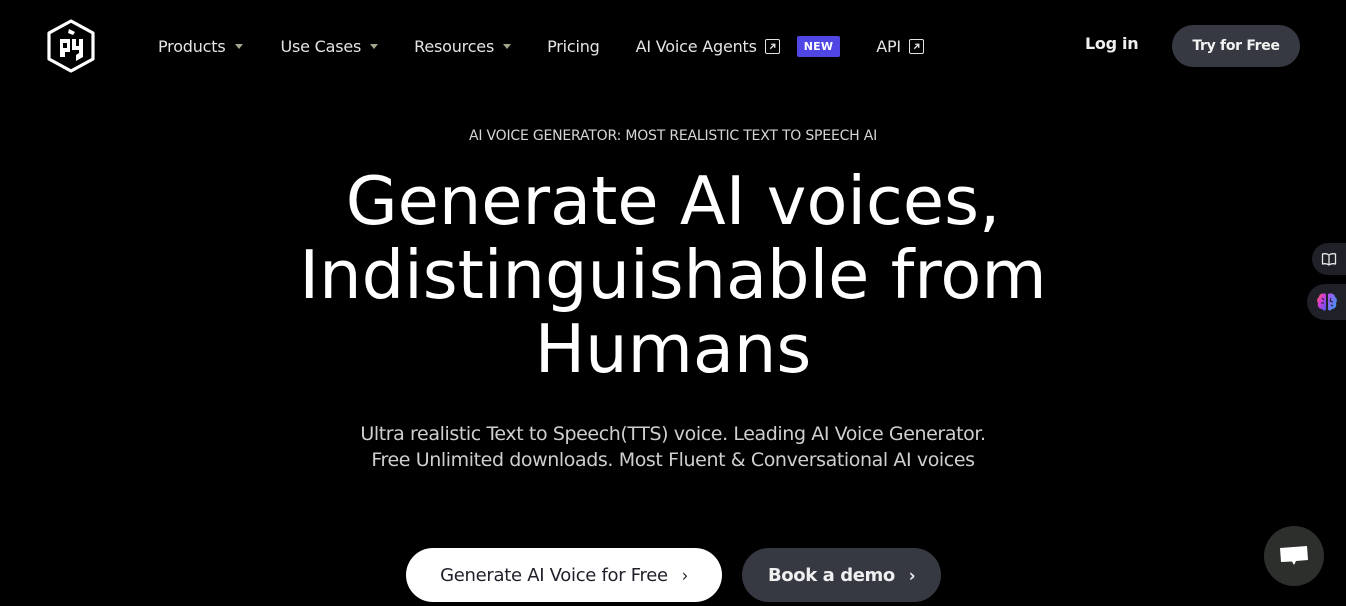  What do you see at coordinates (321, 46) in the screenshot?
I see `nav-item-label: Use Cases` at bounding box center [321, 46].